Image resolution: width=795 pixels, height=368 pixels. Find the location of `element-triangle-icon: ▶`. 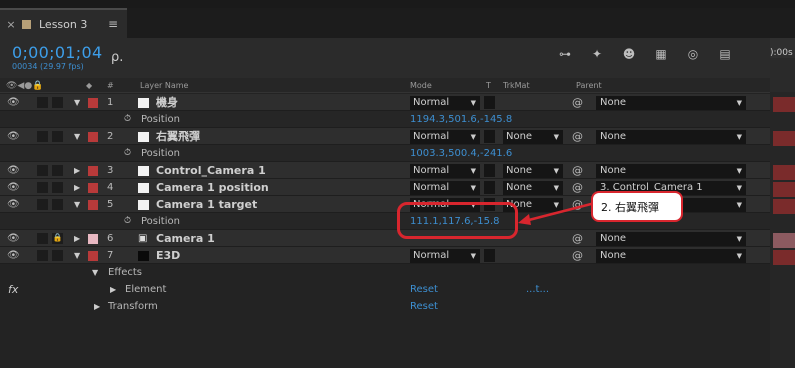

element-triangle-icon: ▶ is located at coordinates (113, 289).